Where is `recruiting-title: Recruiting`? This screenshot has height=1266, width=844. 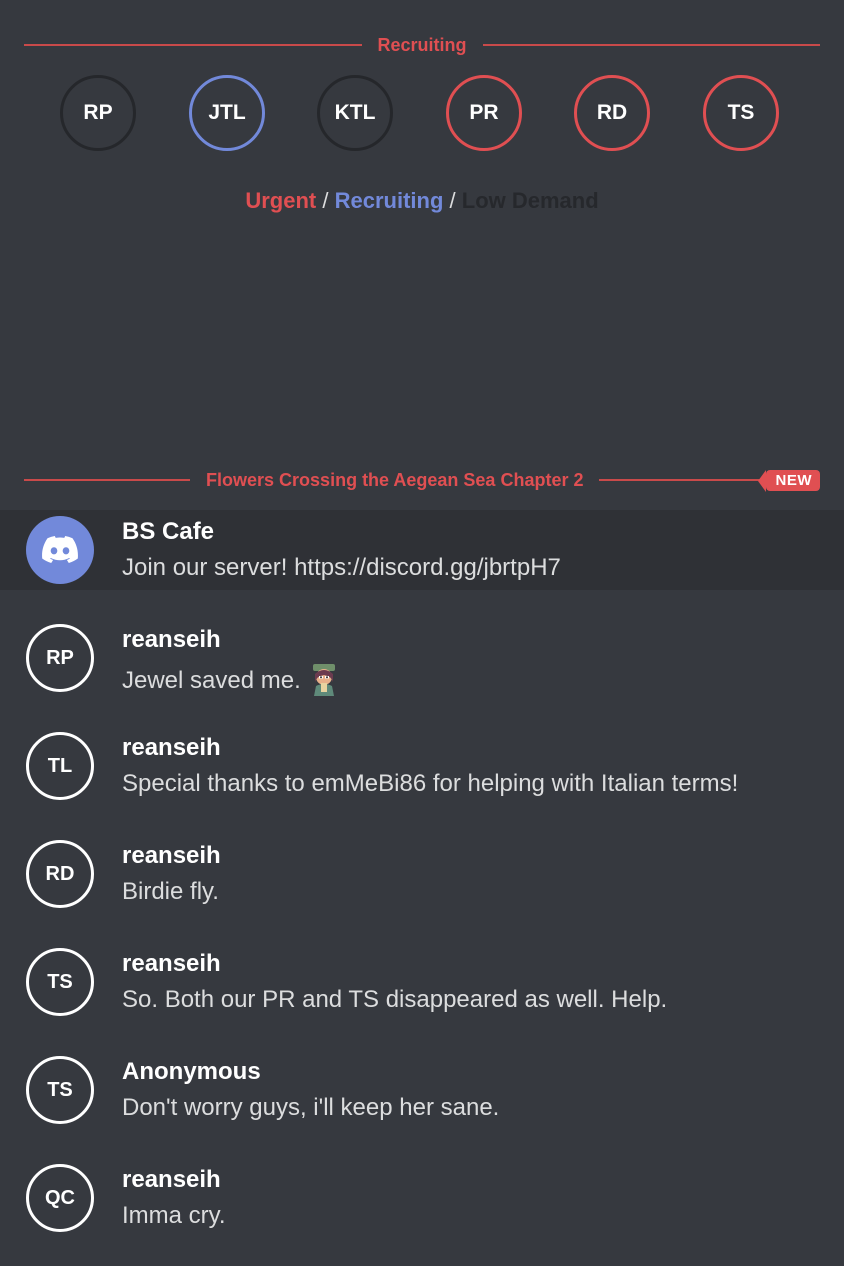
recruiting-title: Recruiting is located at coordinates (422, 44).